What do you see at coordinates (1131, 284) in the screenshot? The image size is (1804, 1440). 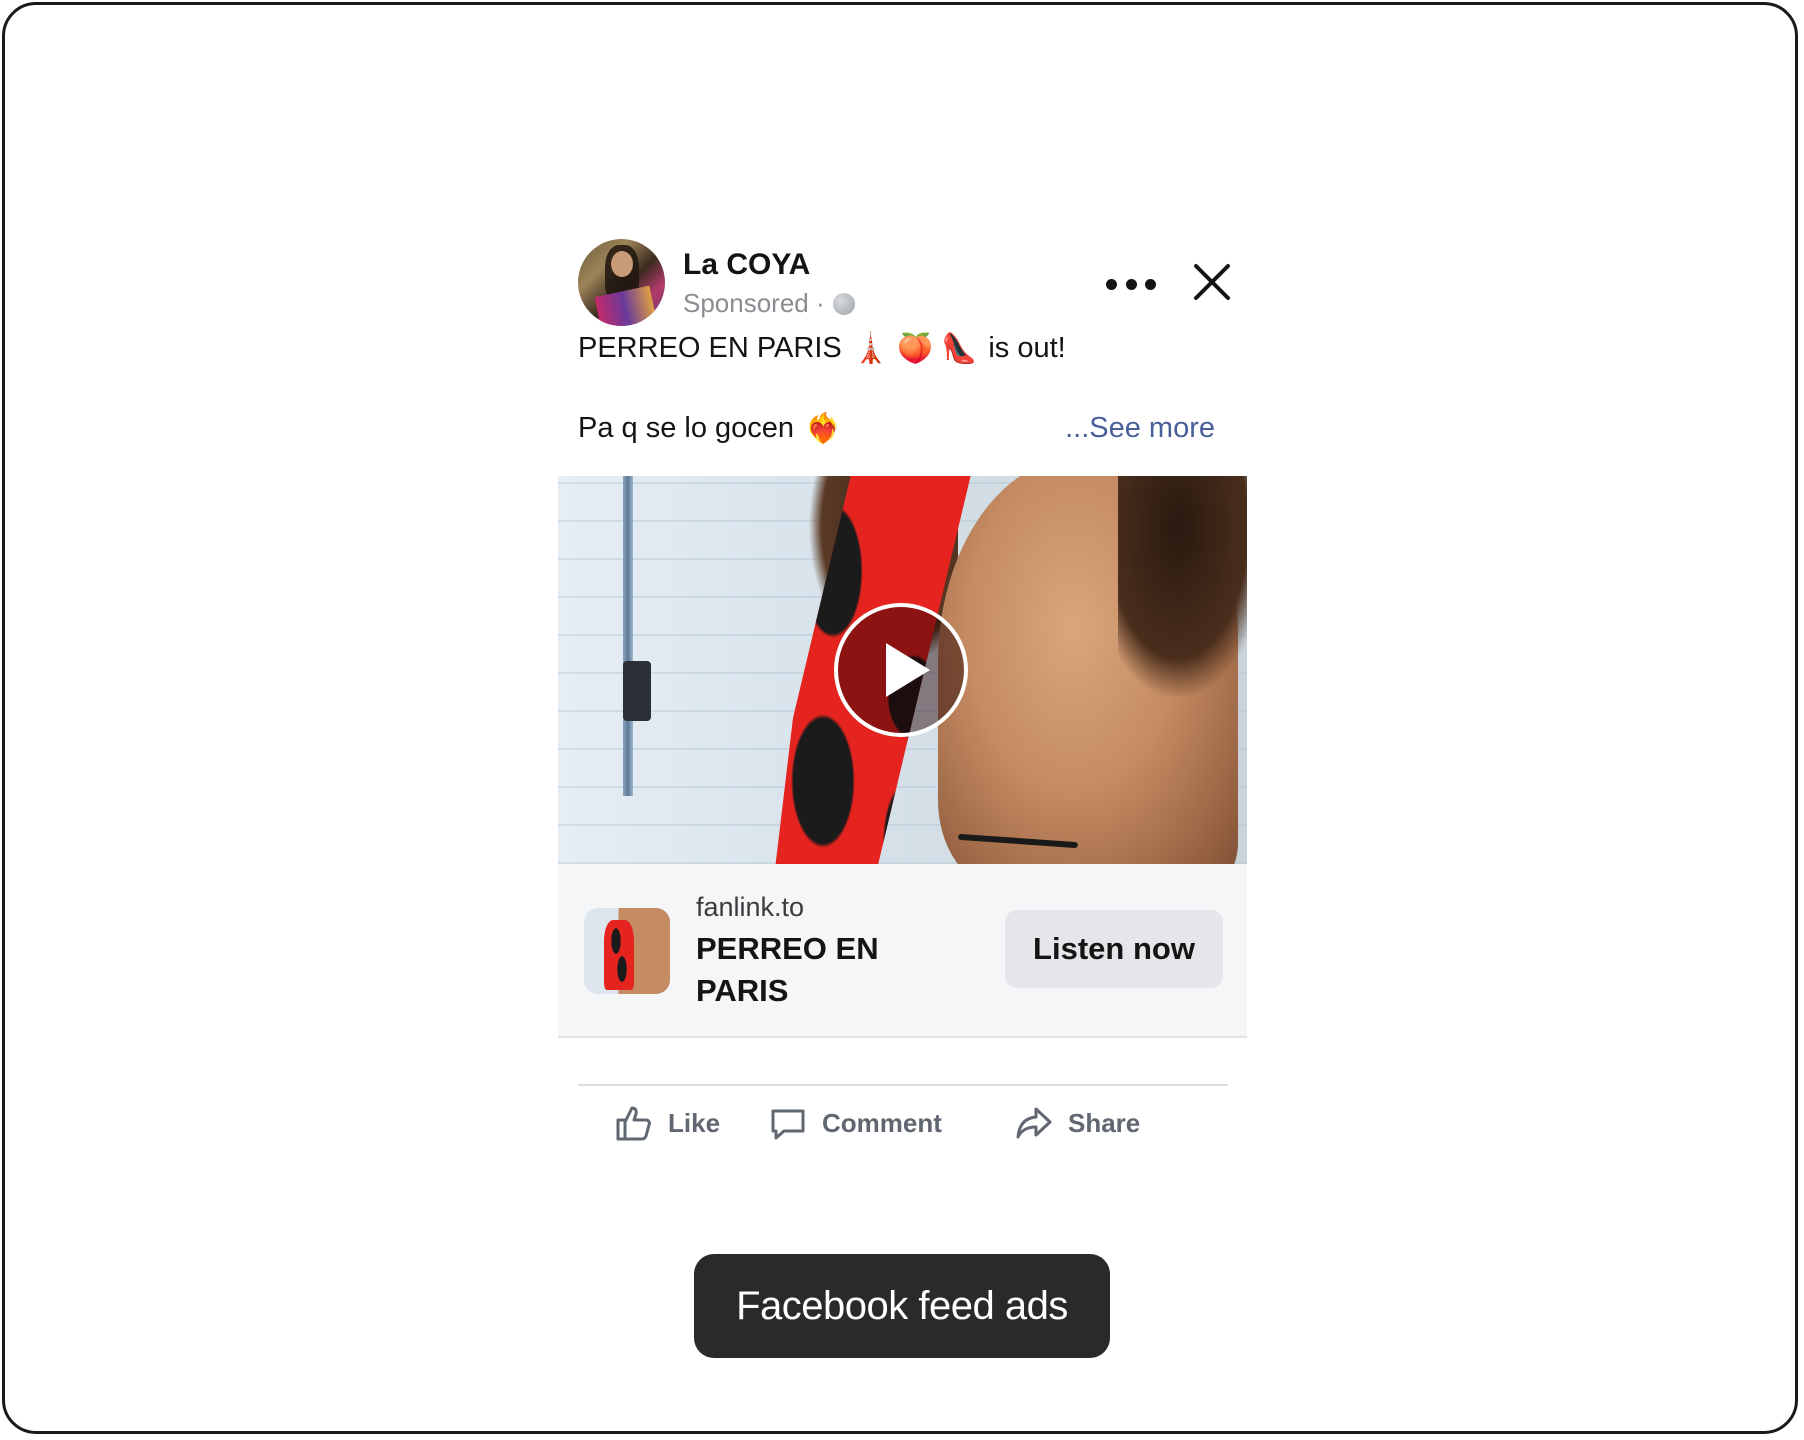 I see `more-options-icon` at bounding box center [1131, 284].